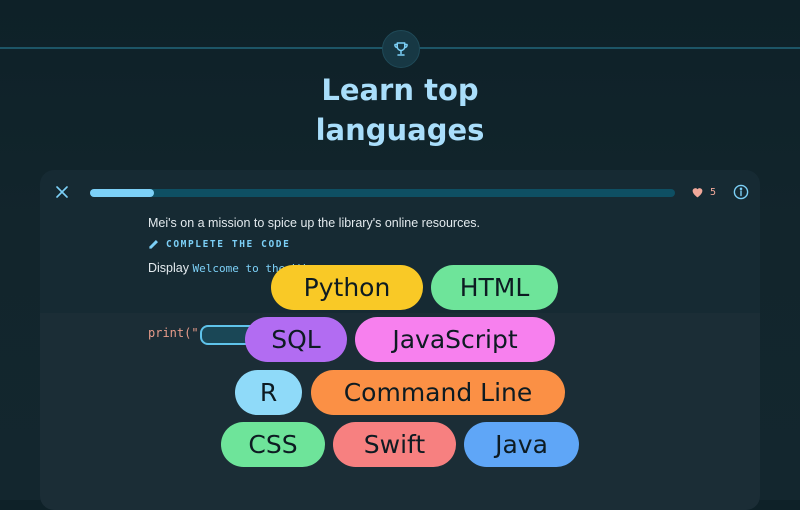 The height and width of the screenshot is (510, 800). Describe the element at coordinates (741, 192) in the screenshot. I see `info-icon` at that location.